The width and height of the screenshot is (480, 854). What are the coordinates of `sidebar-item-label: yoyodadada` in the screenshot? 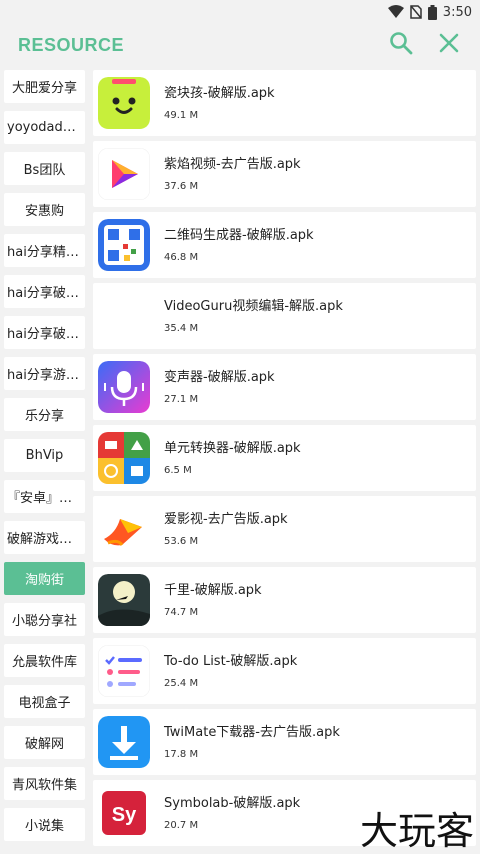 It's located at (44, 127).